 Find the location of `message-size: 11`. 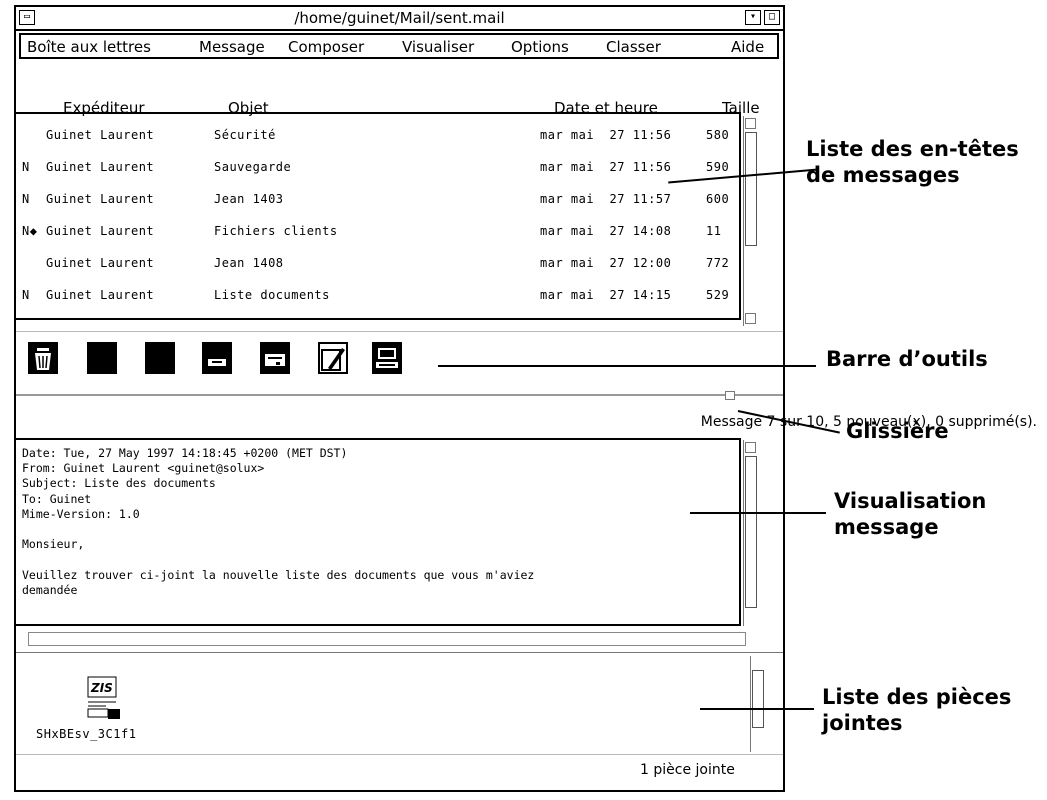

message-size: 11 is located at coordinates (714, 231).